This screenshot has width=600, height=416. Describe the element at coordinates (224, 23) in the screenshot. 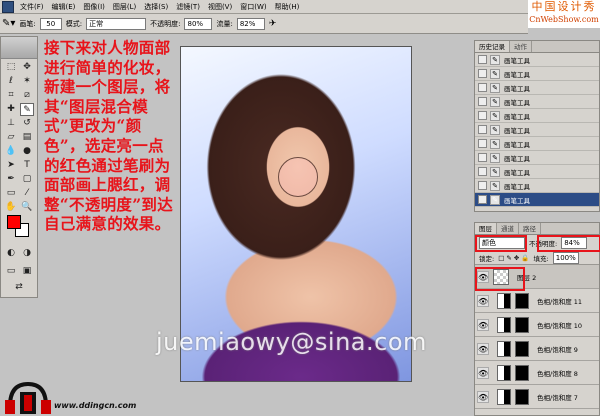

I see `flow-label: 流量:` at that location.